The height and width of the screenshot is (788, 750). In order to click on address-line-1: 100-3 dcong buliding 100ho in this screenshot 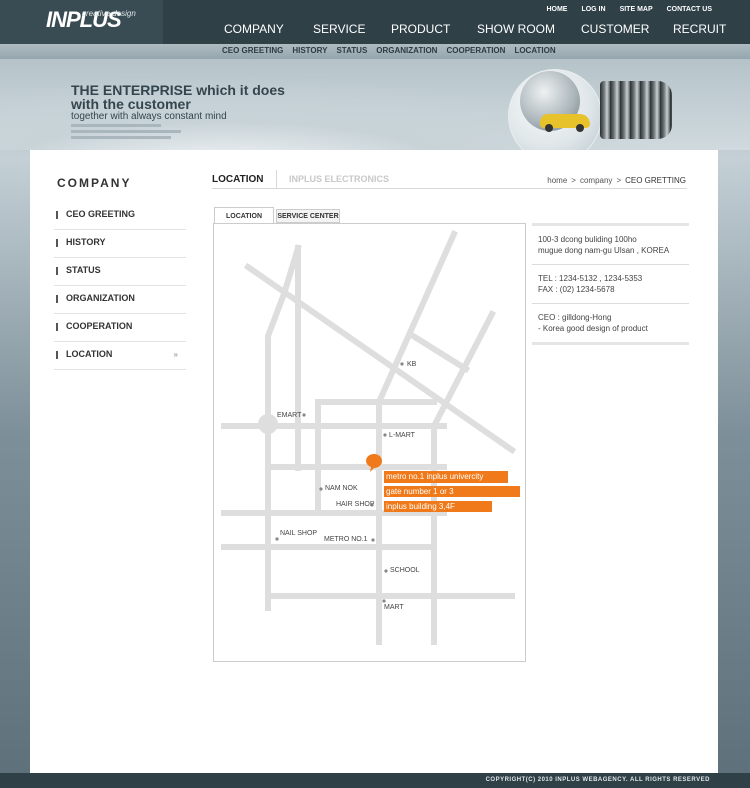, I will do `click(587, 239)`.